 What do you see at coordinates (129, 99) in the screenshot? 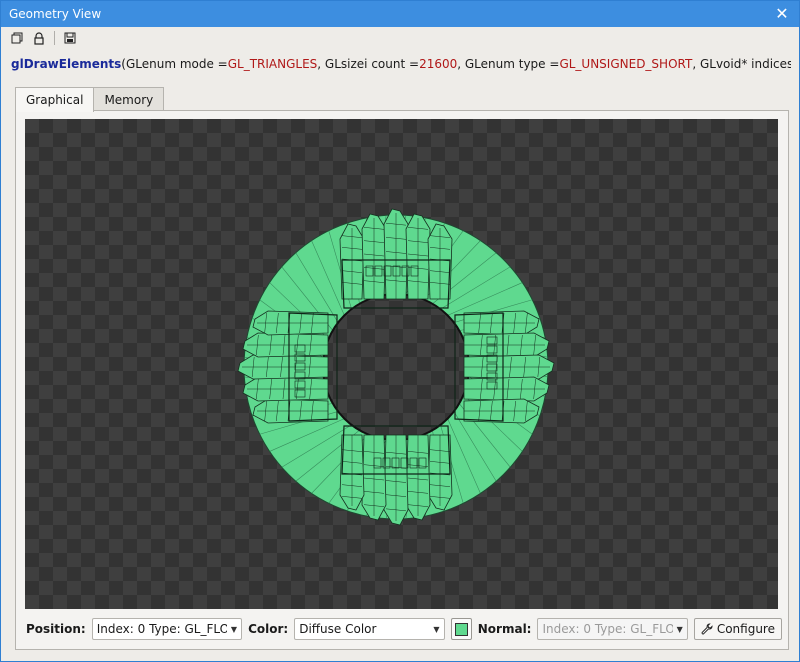
I see `tab-memory: Memory` at bounding box center [129, 99].